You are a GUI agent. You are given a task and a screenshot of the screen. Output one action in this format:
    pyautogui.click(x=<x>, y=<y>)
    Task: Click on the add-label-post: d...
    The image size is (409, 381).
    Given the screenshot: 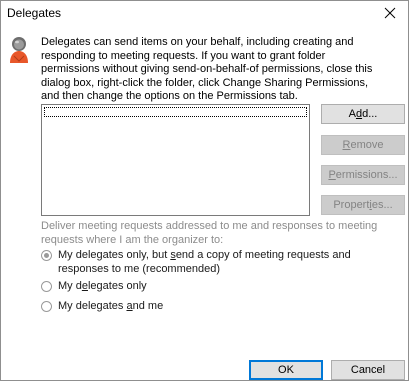 What is the action you would take?
    pyautogui.click(x=370, y=114)
    